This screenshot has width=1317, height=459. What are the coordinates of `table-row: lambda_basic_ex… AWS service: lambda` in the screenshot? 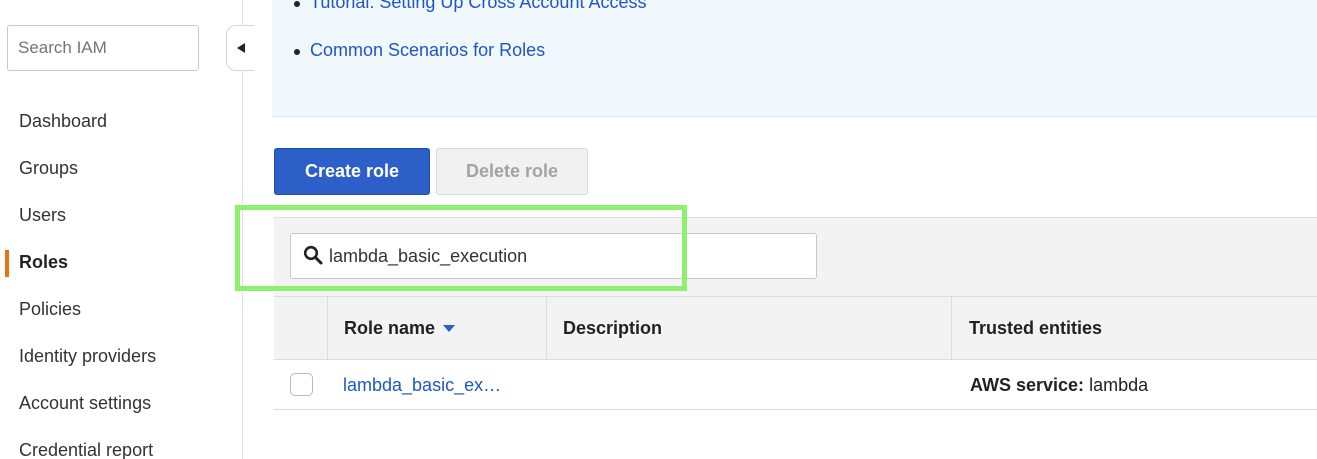 It's located at (795, 385).